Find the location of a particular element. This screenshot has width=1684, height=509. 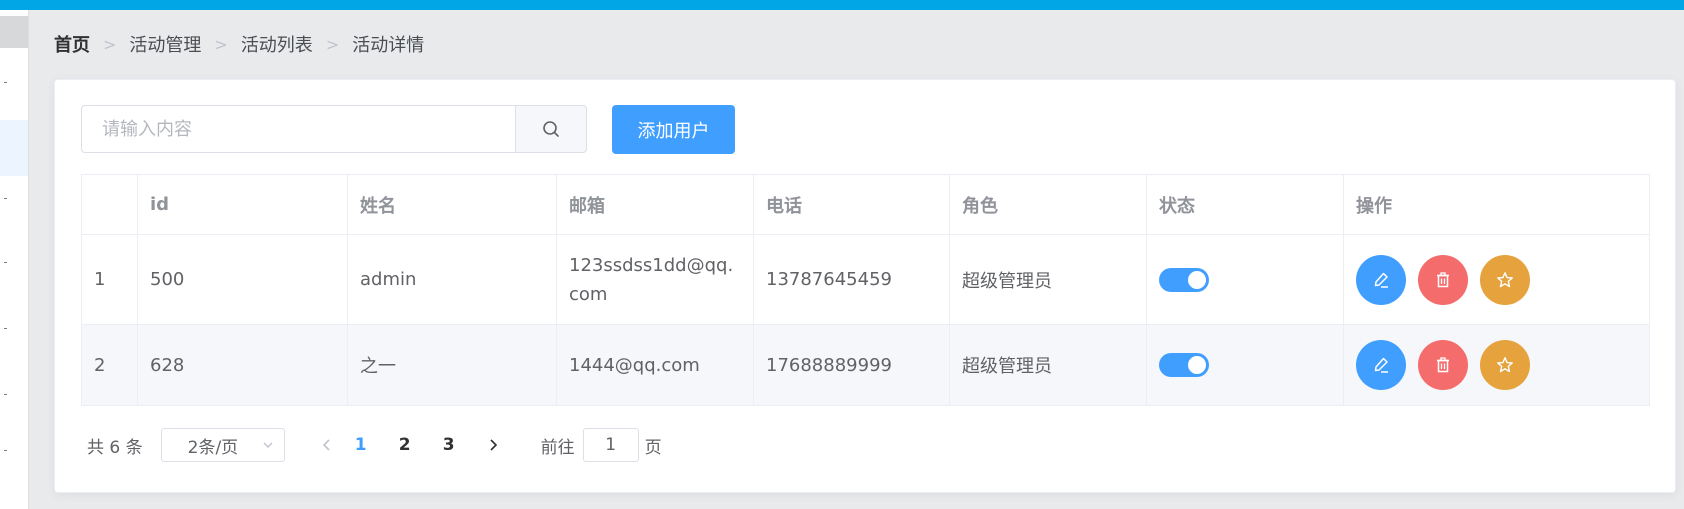

search-icon is located at coordinates (551, 129).